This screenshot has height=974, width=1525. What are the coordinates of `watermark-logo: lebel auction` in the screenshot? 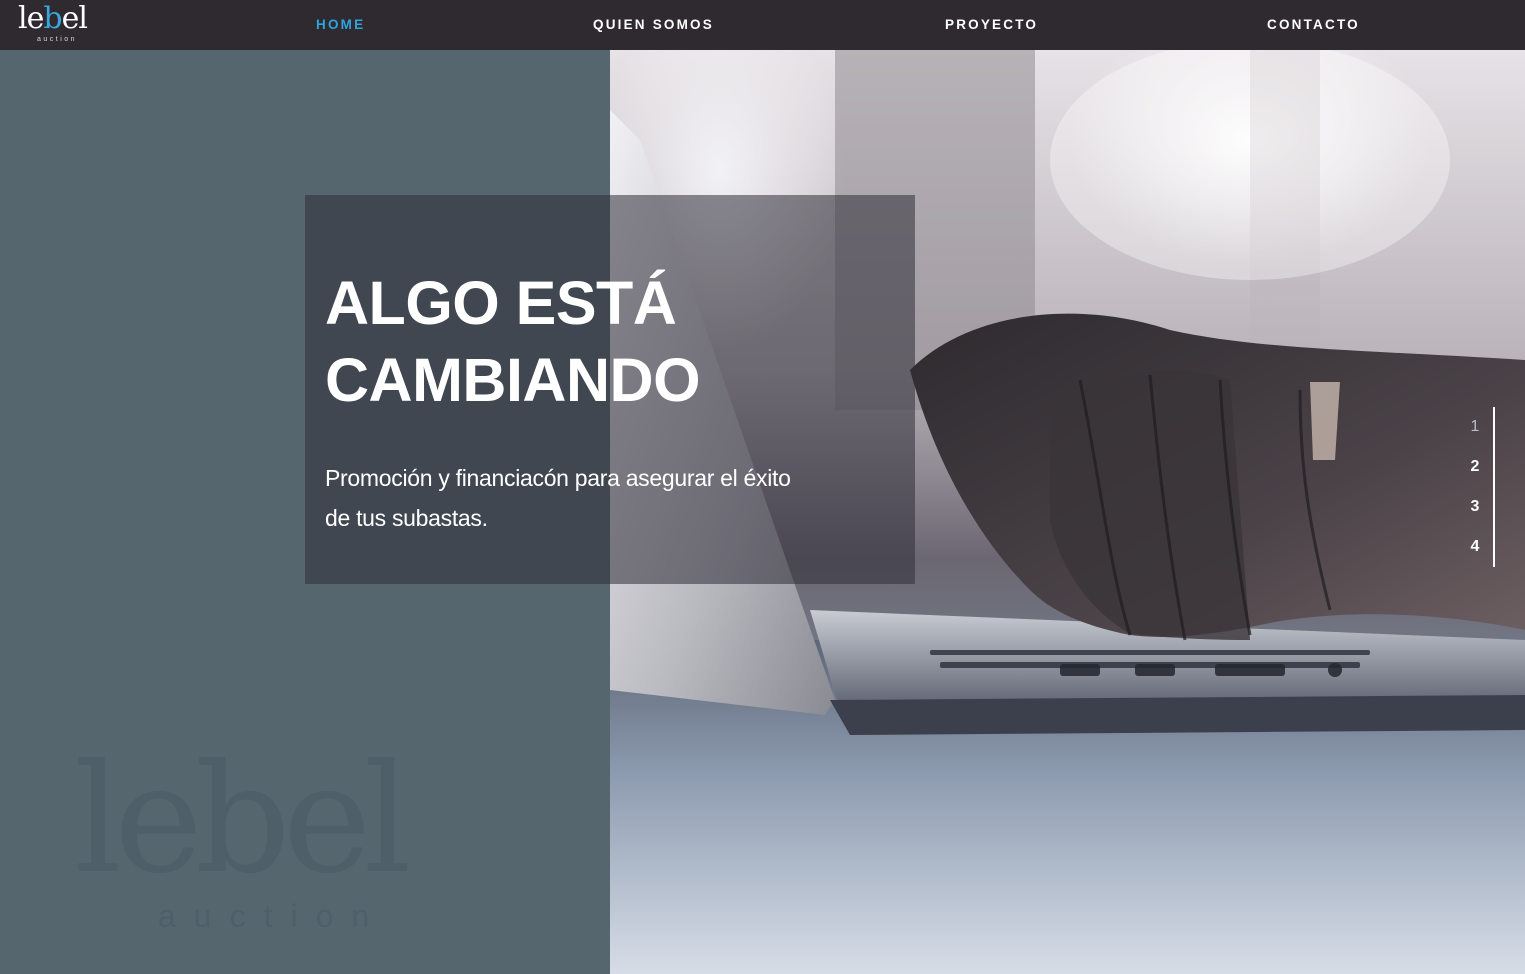 It's located at (260, 845).